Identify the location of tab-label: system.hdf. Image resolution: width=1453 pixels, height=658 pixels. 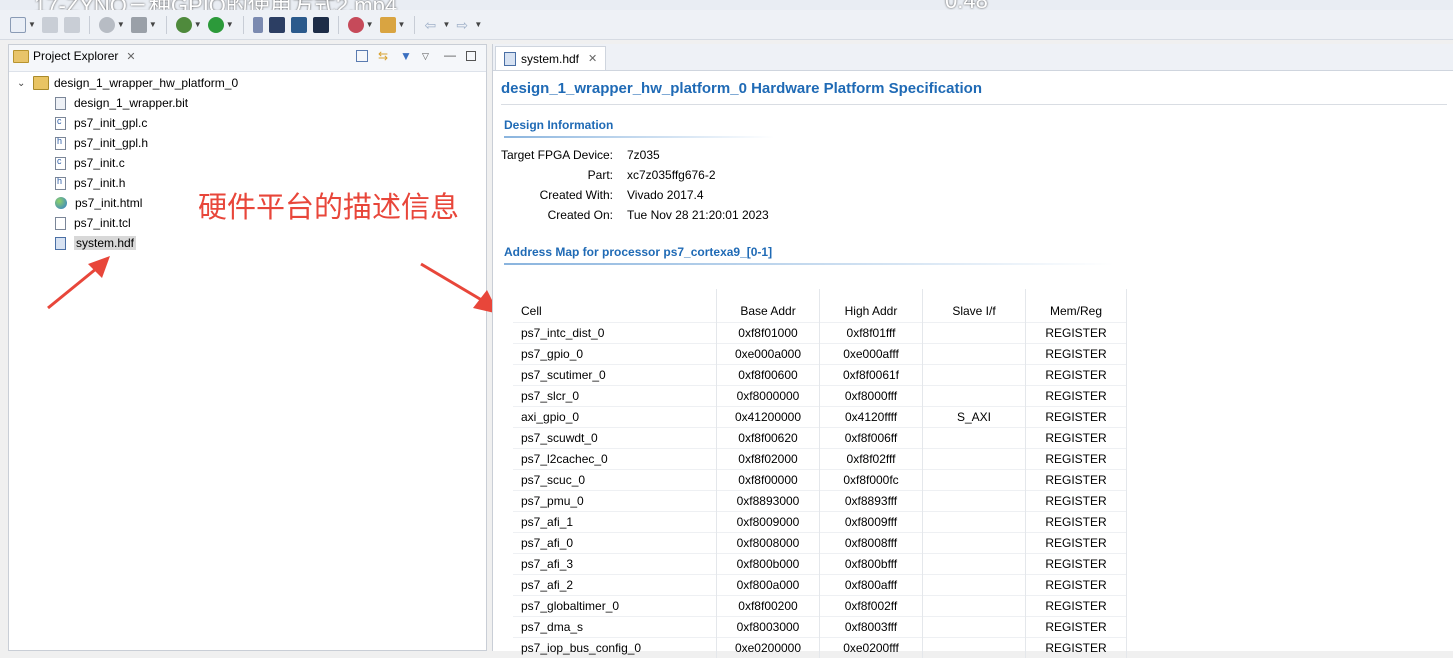
(550, 59).